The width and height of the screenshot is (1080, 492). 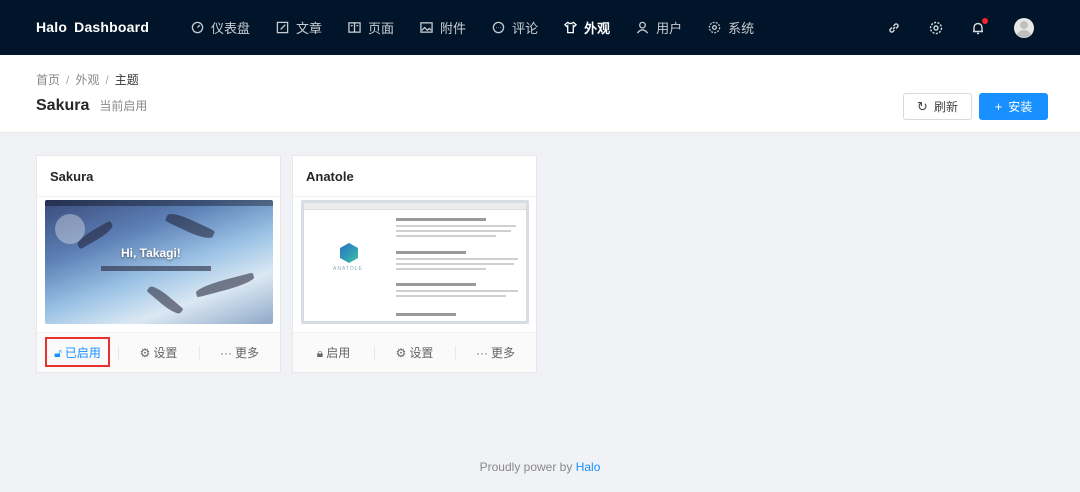 What do you see at coordinates (979, 26) in the screenshot?
I see `notification-button` at bounding box center [979, 26].